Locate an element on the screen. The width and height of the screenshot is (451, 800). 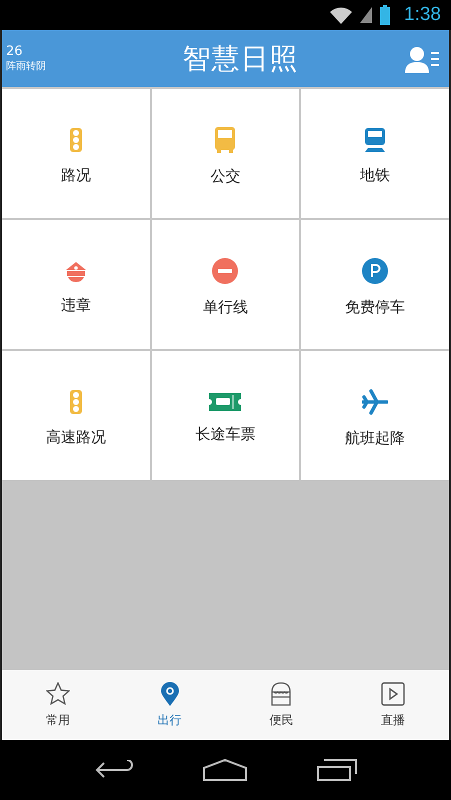
bus-icon is located at coordinates (225, 140).